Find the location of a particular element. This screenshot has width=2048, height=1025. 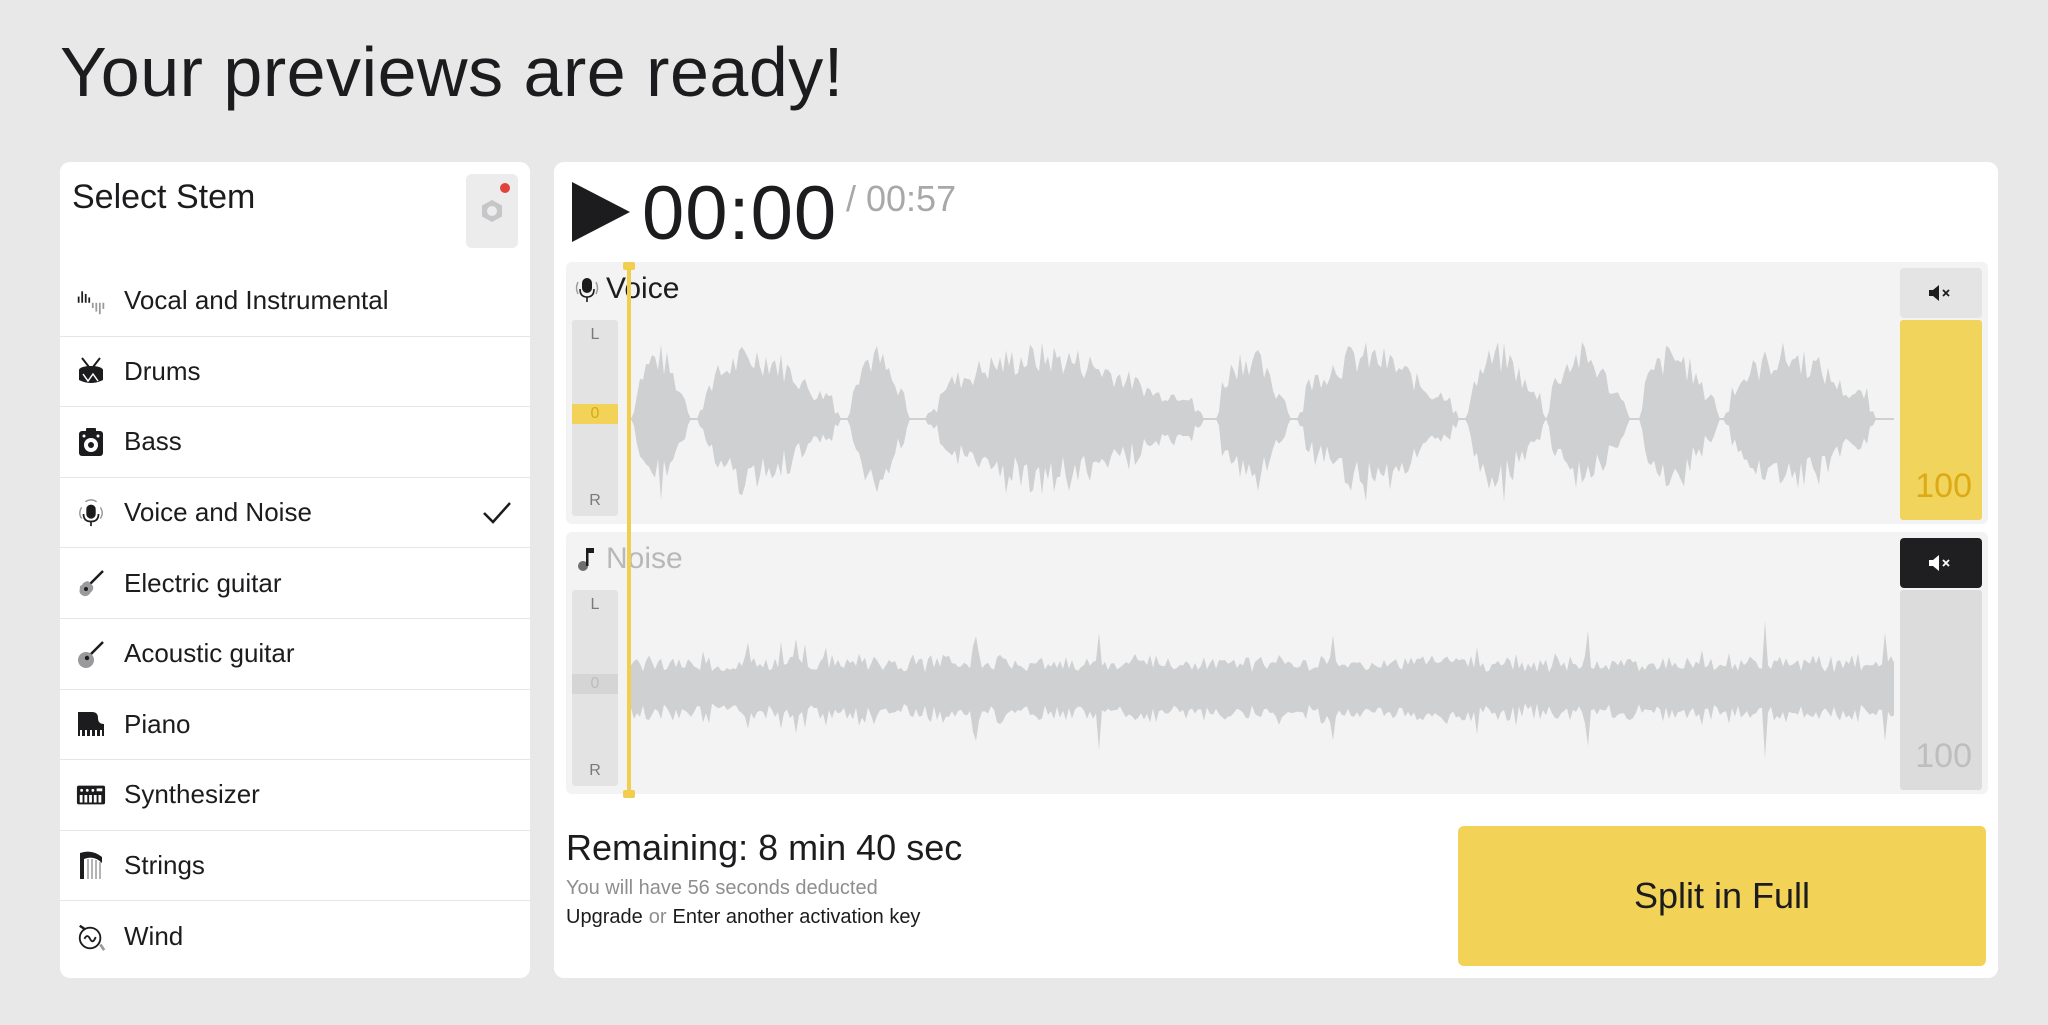

playhead-bottom-handle is located at coordinates (629, 794).